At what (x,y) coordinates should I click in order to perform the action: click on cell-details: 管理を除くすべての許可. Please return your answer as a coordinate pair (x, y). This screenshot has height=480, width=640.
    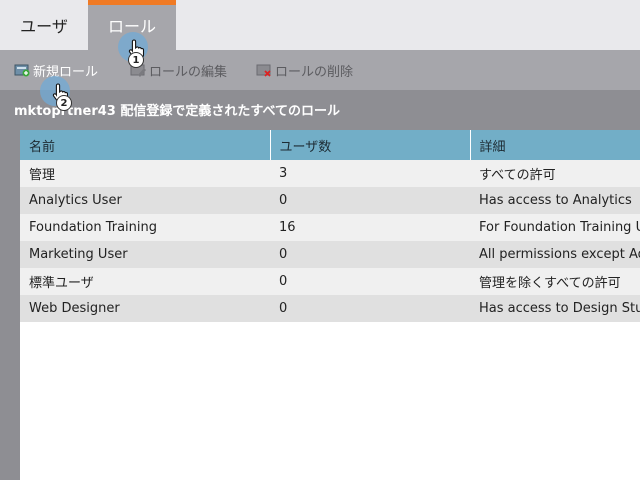
    Looking at the image, I should click on (555, 281).